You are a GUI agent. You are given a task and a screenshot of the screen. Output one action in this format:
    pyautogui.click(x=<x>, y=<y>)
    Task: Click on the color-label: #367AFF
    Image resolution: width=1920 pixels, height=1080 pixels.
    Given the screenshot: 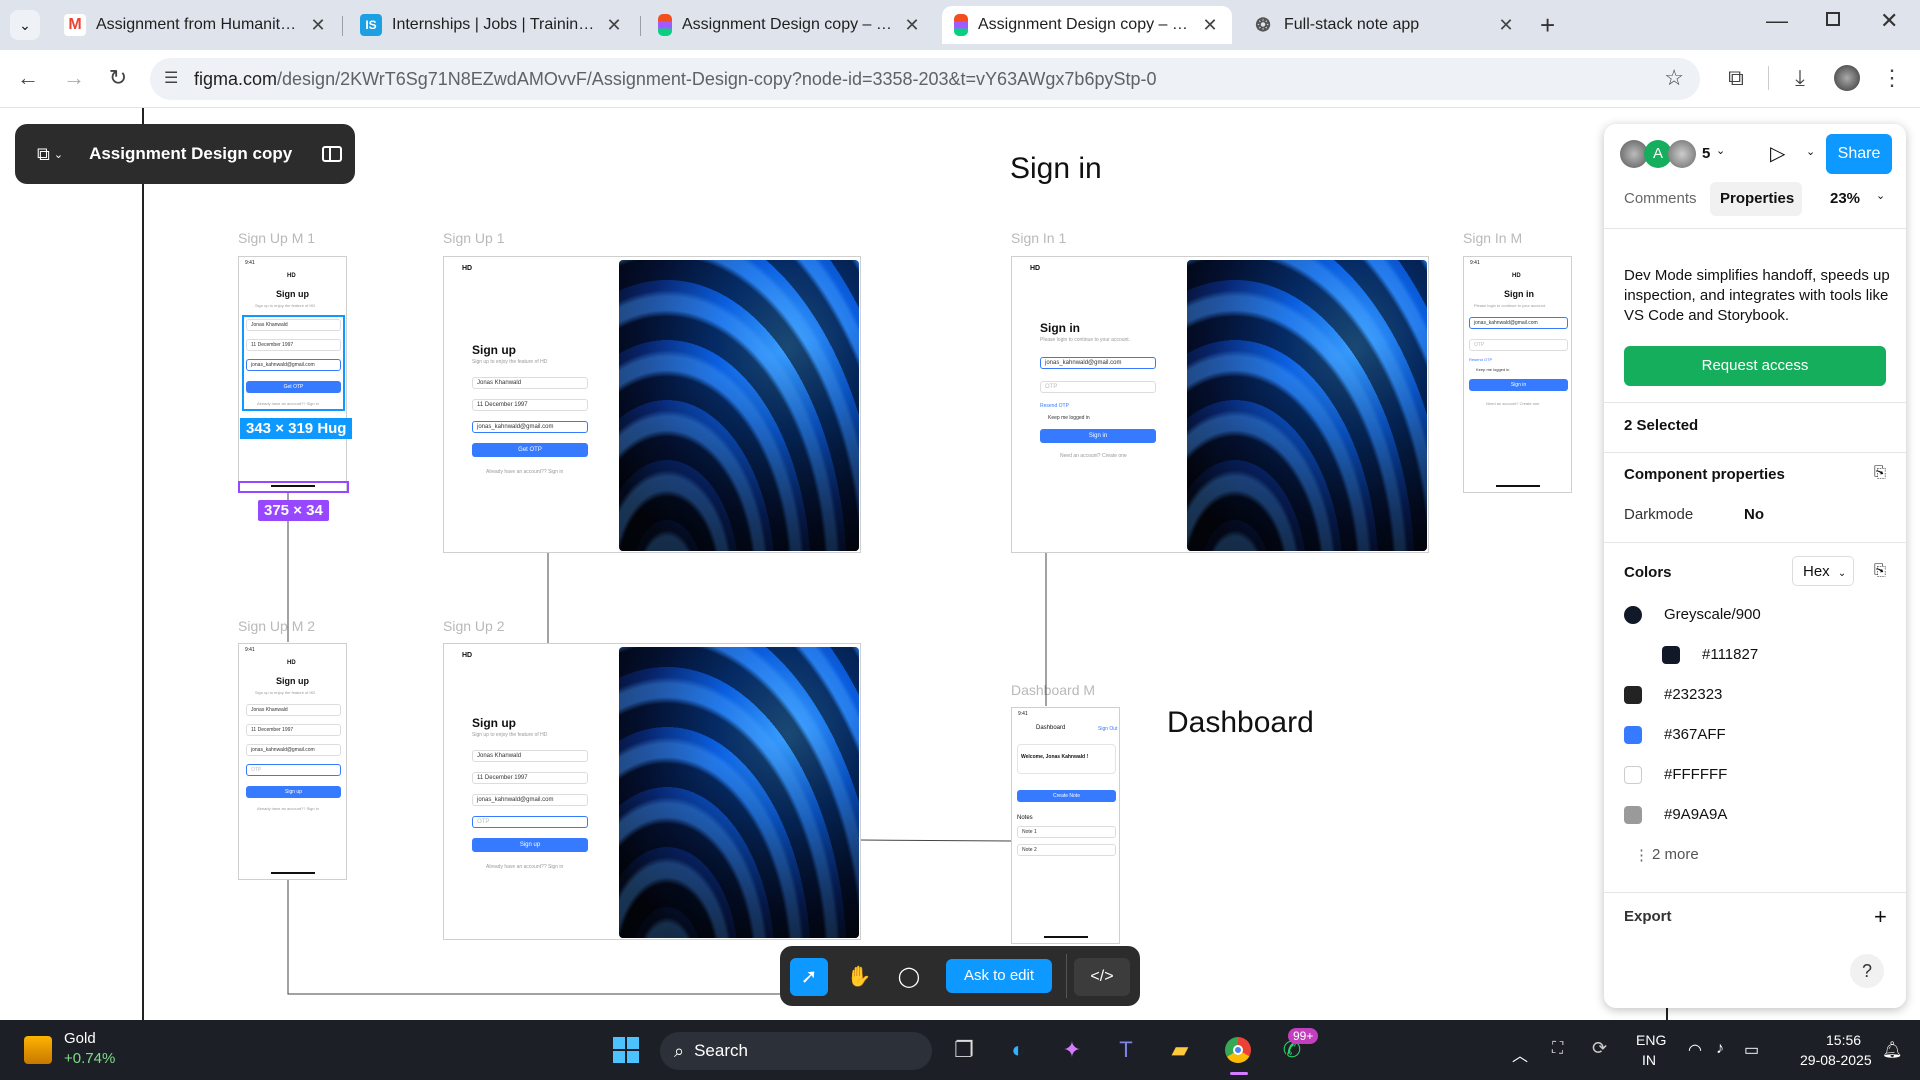 What is the action you would take?
    pyautogui.click(x=1695, y=734)
    